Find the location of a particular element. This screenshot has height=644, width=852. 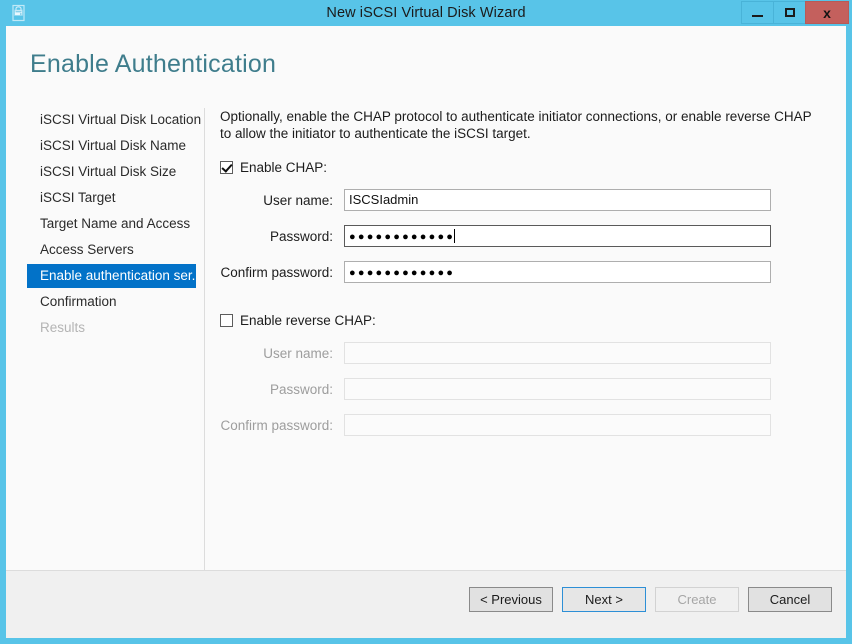

text-caret is located at coordinates (455, 236).